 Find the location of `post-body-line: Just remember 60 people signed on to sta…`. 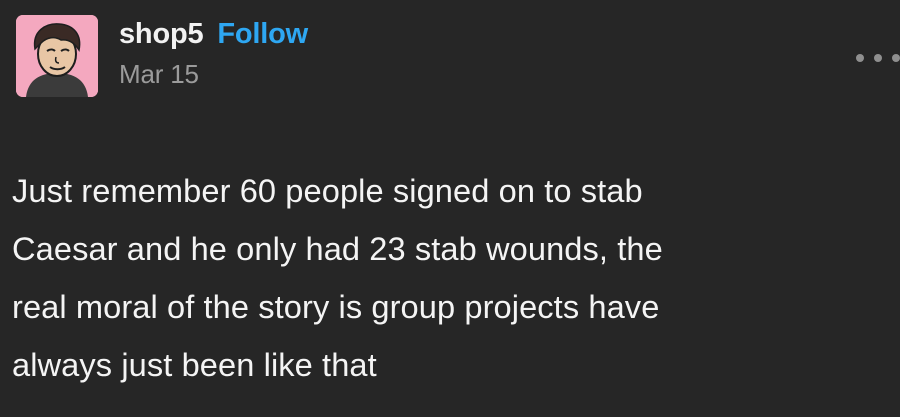

post-body-line: Just remember 60 people signed on to sta… is located at coordinates (327, 190).